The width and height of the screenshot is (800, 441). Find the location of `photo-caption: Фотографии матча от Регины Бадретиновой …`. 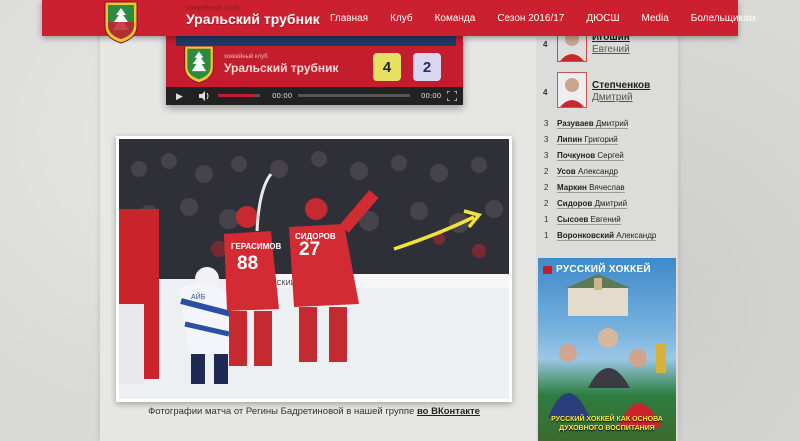

photo-caption: Фотографии матча от Регины Бадретиновой … is located at coordinates (314, 411).